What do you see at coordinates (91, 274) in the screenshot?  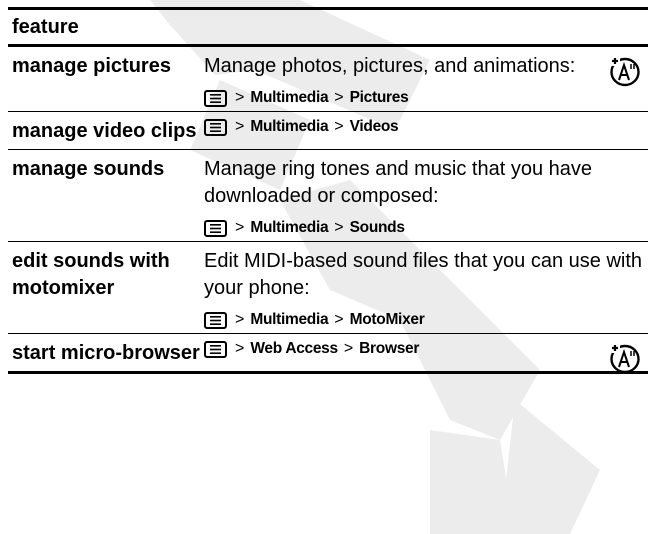 I see `feature-name: edit sounds with motomixer` at bounding box center [91, 274].